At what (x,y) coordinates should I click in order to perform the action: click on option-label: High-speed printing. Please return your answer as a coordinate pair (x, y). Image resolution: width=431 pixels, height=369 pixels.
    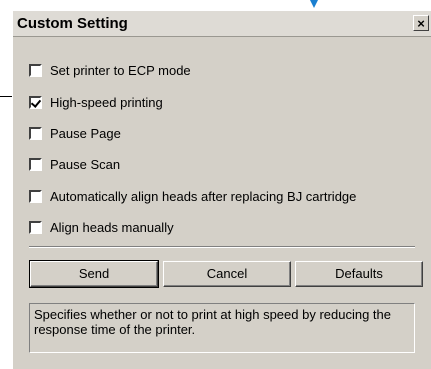
    Looking at the image, I should click on (106, 102).